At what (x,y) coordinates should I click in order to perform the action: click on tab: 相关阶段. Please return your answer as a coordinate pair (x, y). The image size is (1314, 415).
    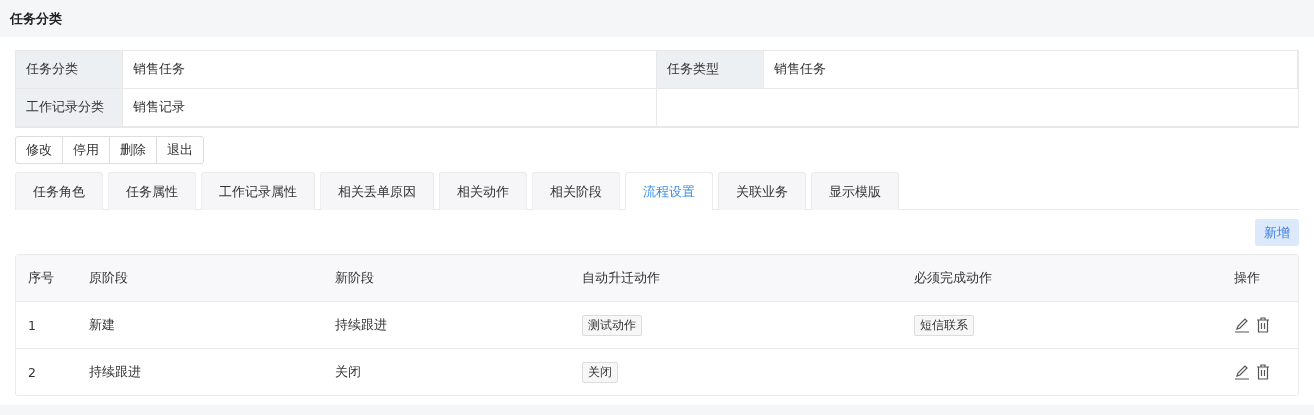
    Looking at the image, I should click on (576, 191).